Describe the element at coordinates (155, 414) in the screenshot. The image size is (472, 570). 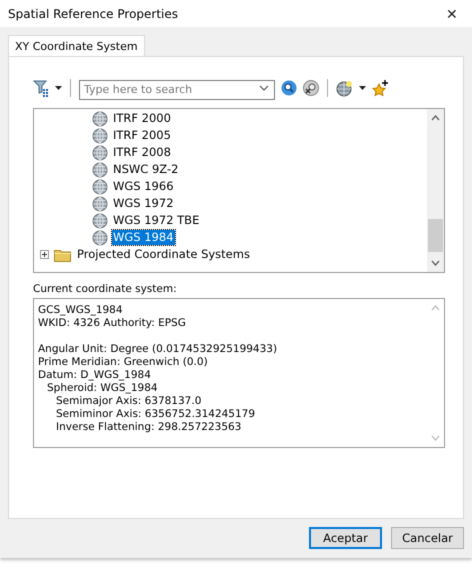
I see `detail-line: Semiminor Axis: 6356752.314245179` at that location.